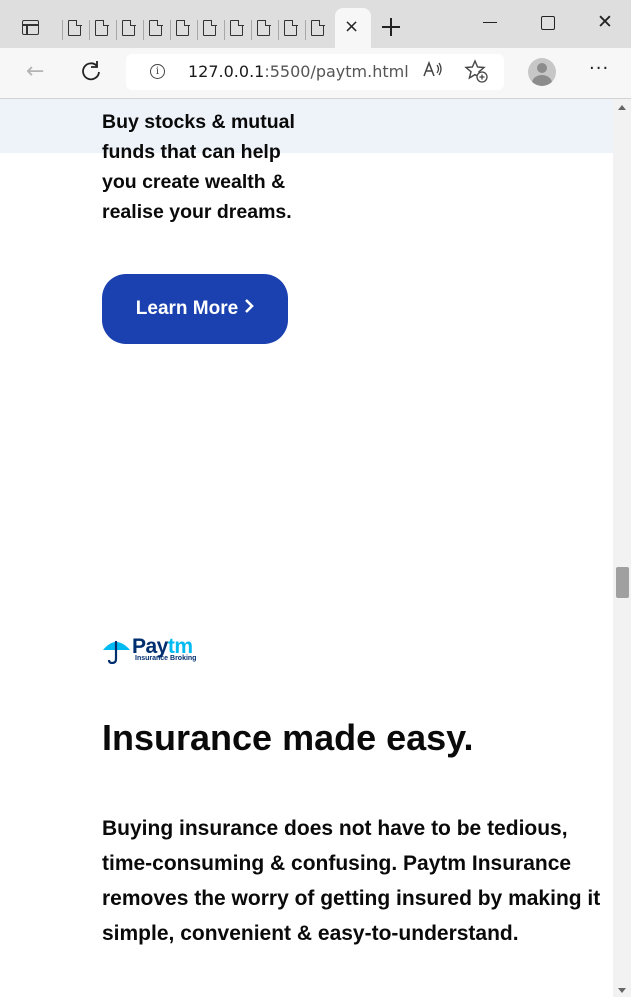  What do you see at coordinates (117, 653) in the screenshot?
I see `umbrella-icon` at bounding box center [117, 653].